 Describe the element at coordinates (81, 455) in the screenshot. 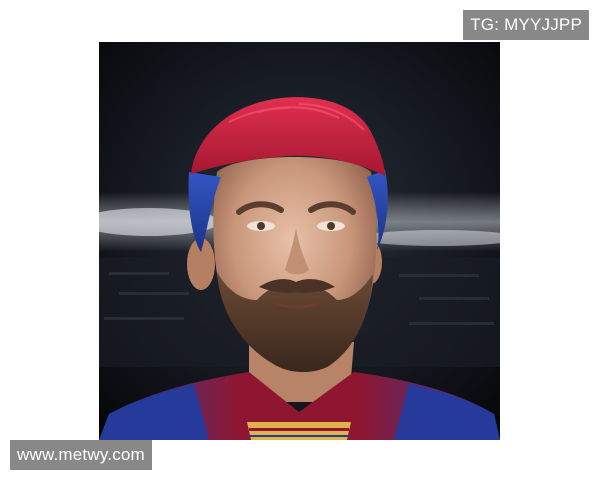

I see `watermark-bottom-left: www.metwy.com` at that location.